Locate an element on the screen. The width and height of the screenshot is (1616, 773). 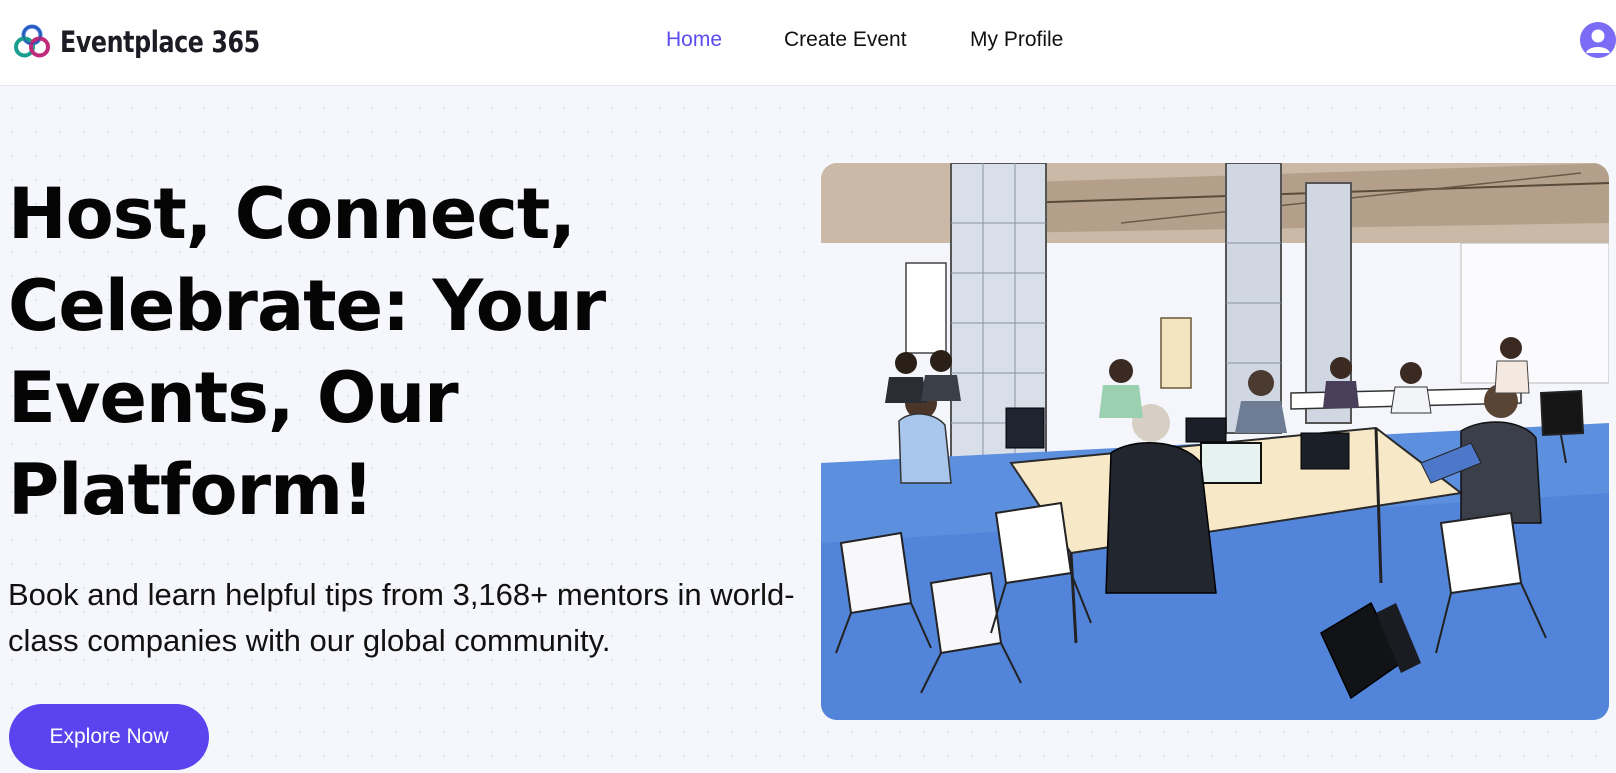
nav-create-event-link: Create Event is located at coordinates (845, 40).